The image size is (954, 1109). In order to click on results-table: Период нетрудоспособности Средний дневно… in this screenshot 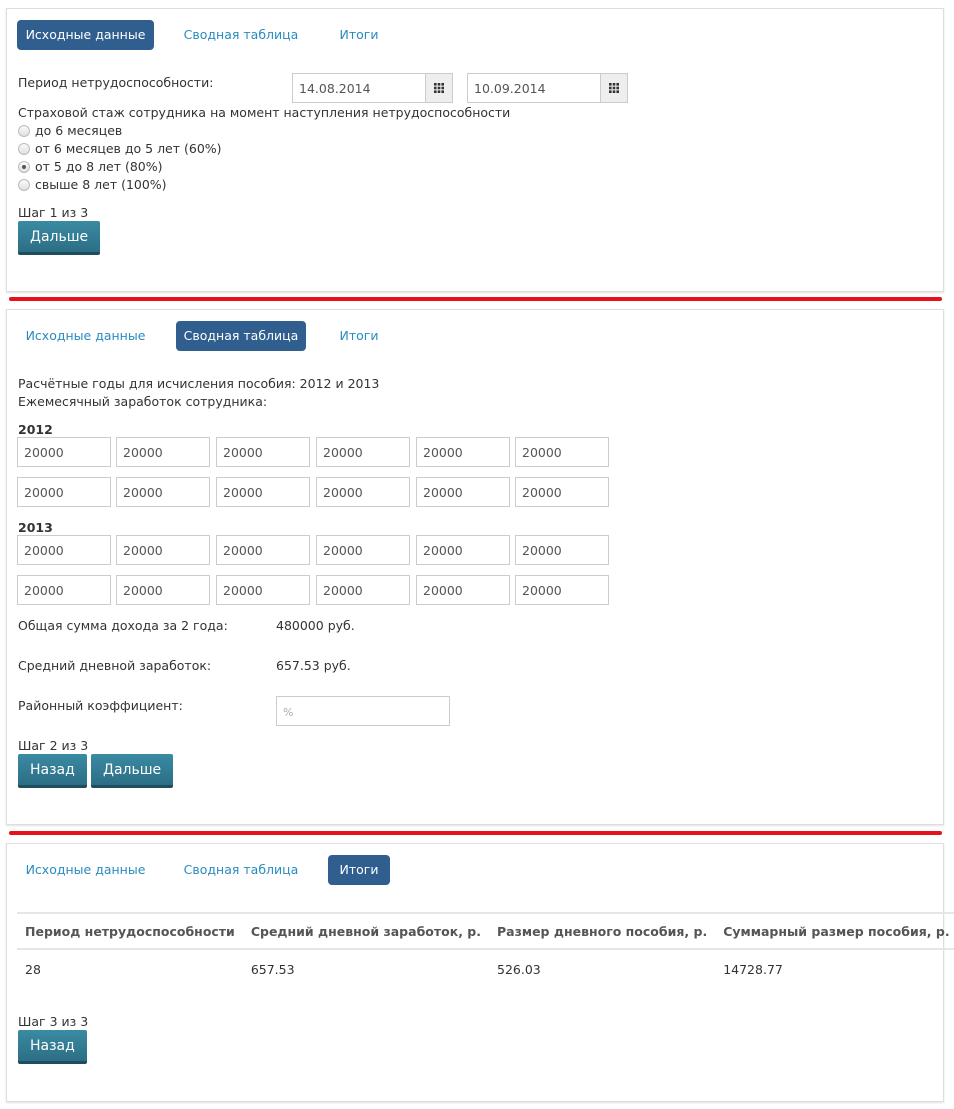, I will do `click(485, 950)`.